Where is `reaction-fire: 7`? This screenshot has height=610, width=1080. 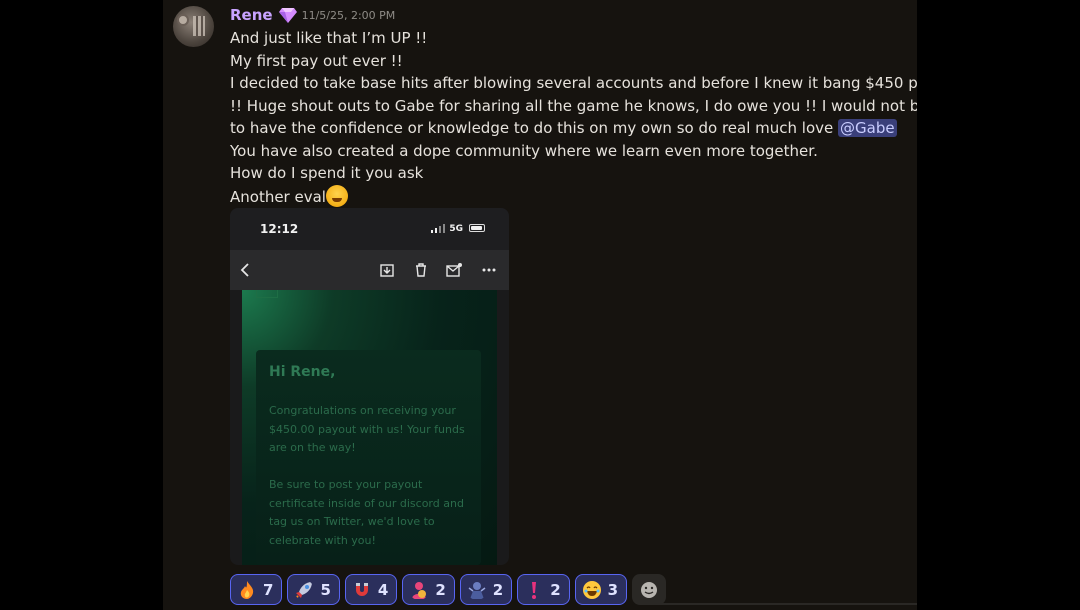 reaction-fire: 7 is located at coordinates (256, 589).